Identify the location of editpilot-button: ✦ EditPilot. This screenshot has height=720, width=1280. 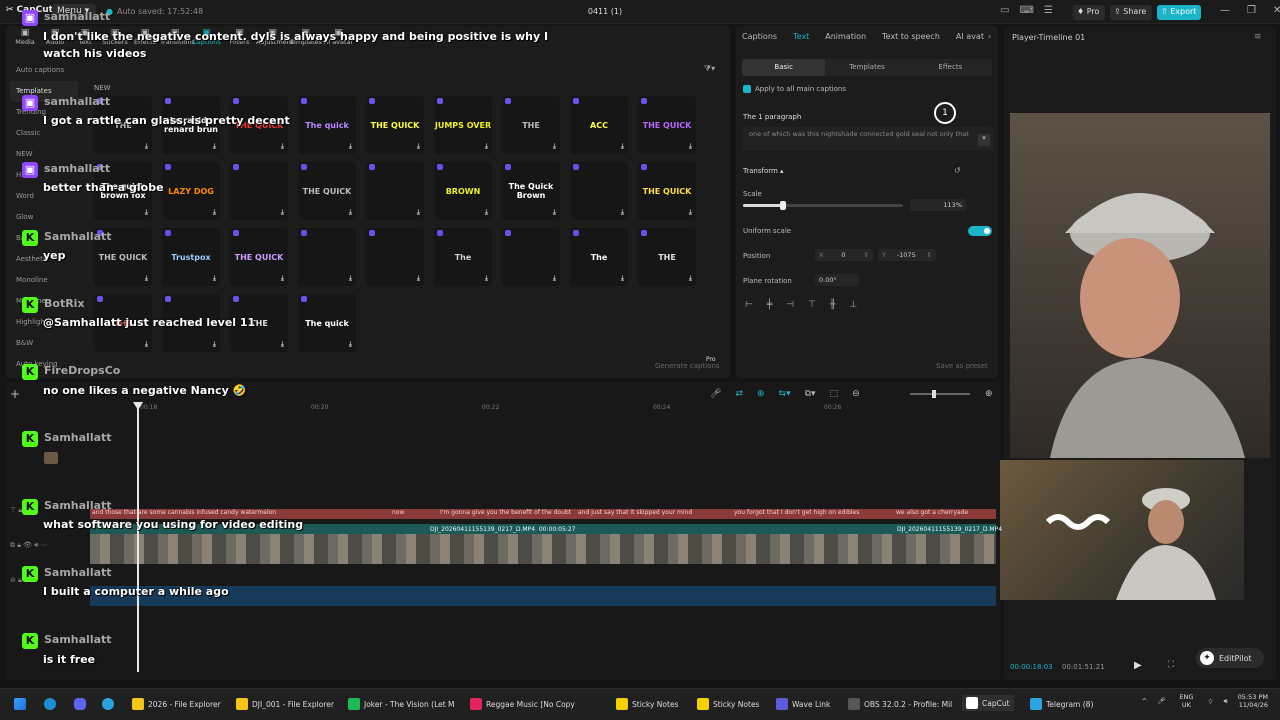
(1230, 658).